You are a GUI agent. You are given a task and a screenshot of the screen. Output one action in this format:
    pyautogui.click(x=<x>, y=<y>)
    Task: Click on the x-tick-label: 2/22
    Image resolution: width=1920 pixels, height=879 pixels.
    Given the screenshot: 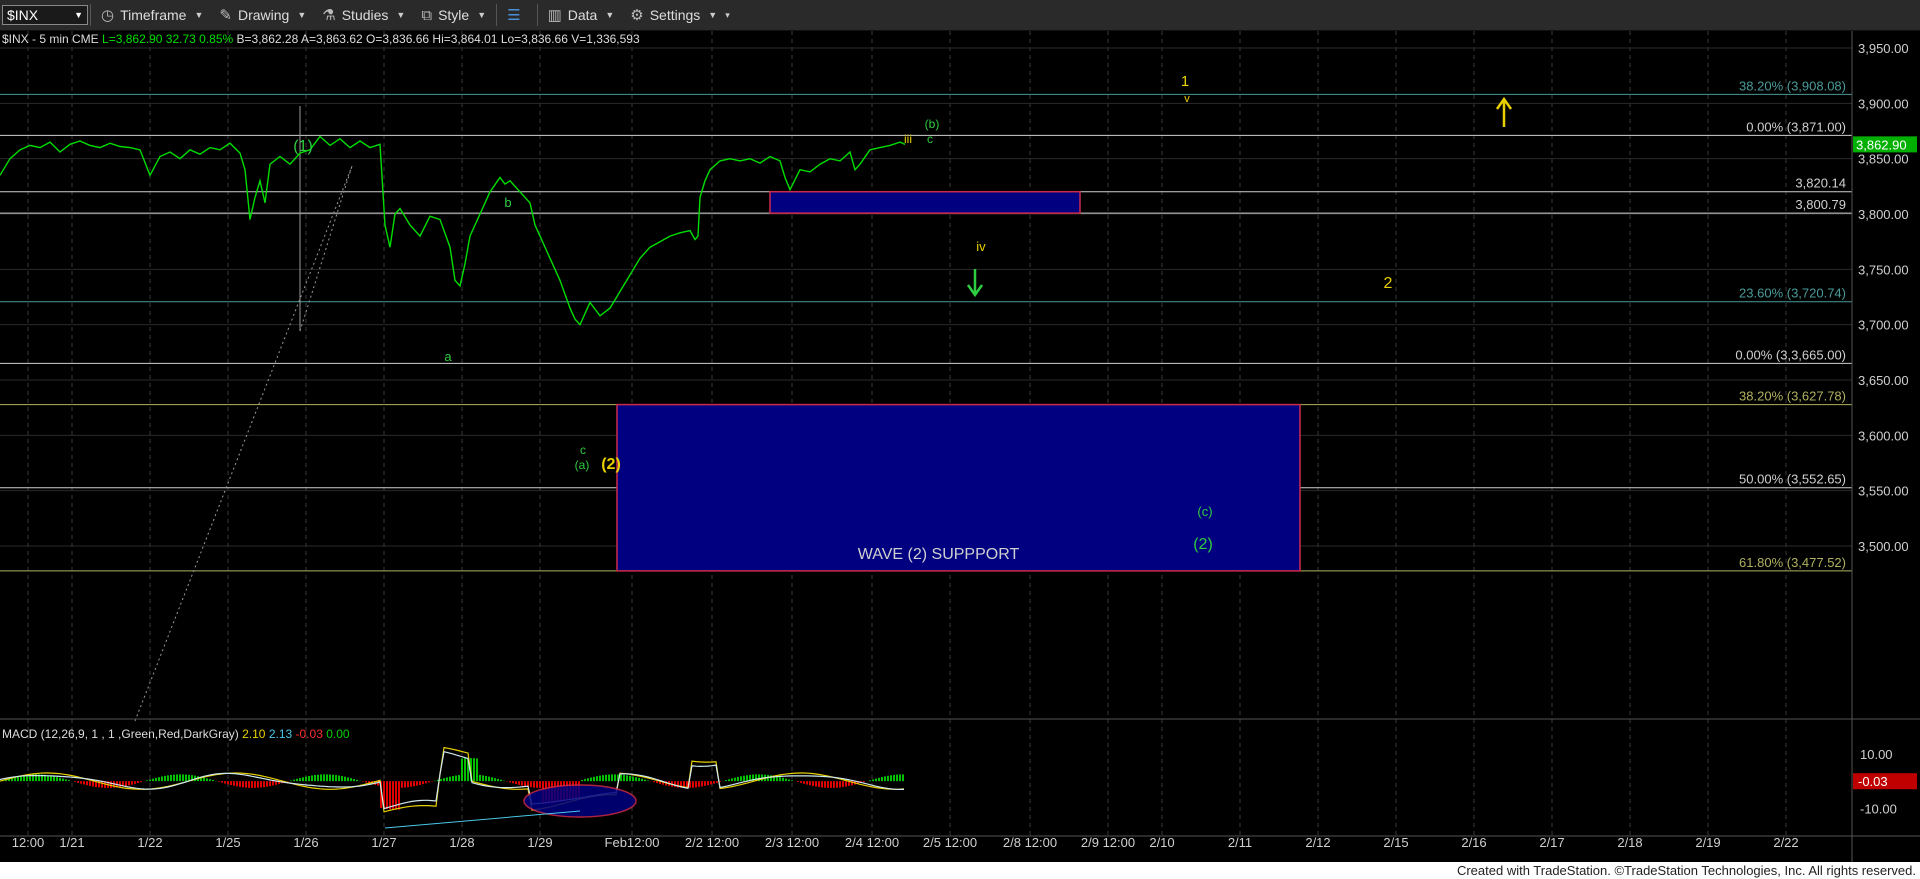 What is the action you would take?
    pyautogui.click(x=1785, y=842)
    